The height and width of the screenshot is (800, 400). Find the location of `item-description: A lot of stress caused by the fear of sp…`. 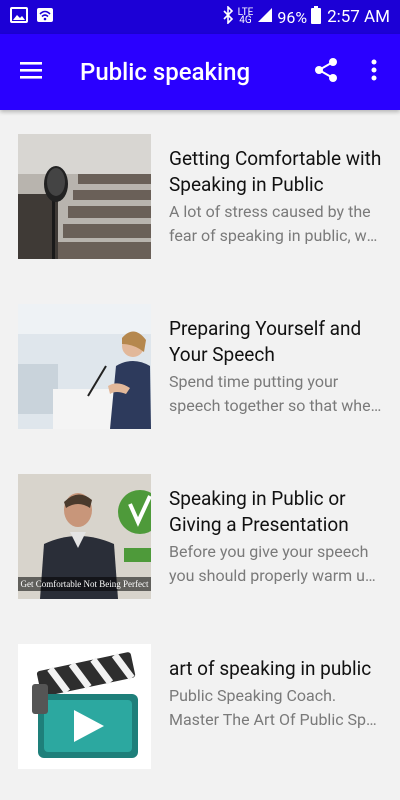

item-description: A lot of stress caused by the fear of sp… is located at coordinates (276, 224).